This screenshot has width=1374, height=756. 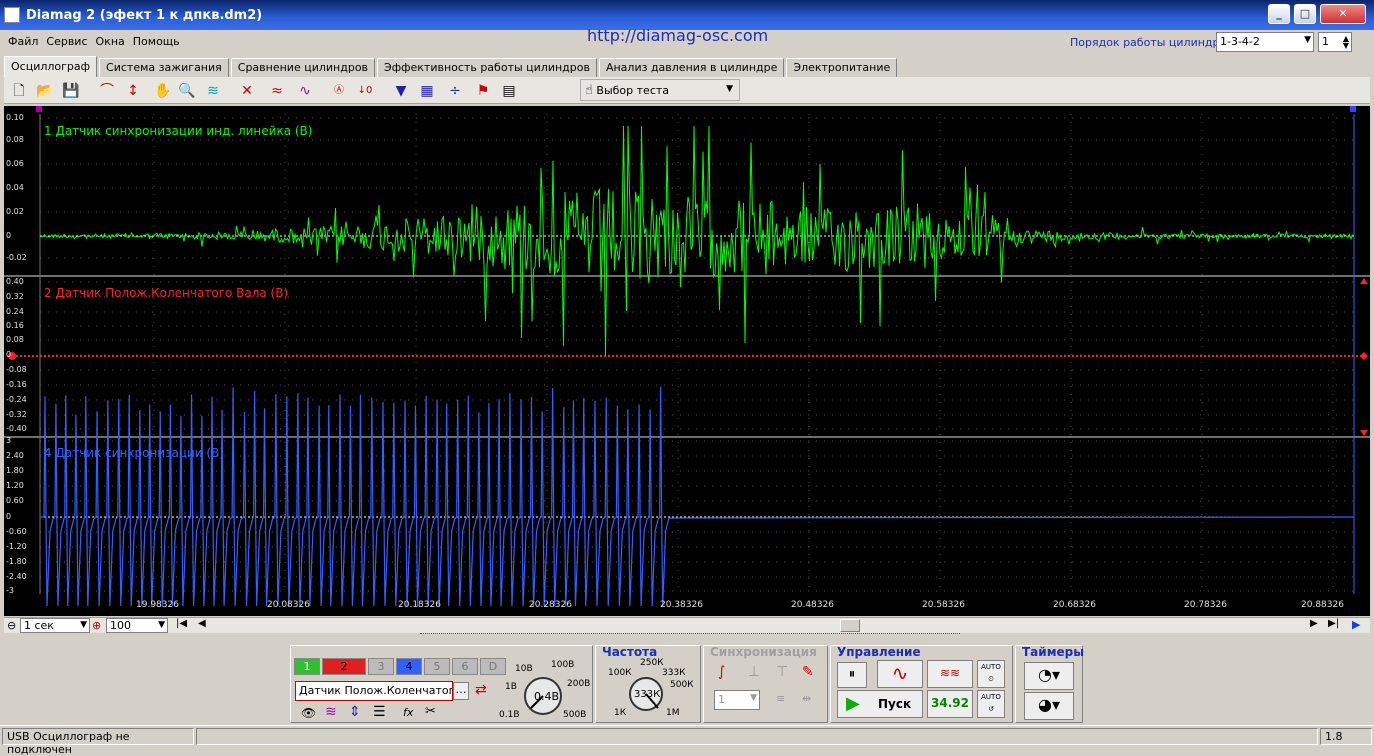 What do you see at coordinates (511, 687) in the screenshot?
I see `voltage-label: 1В` at bounding box center [511, 687].